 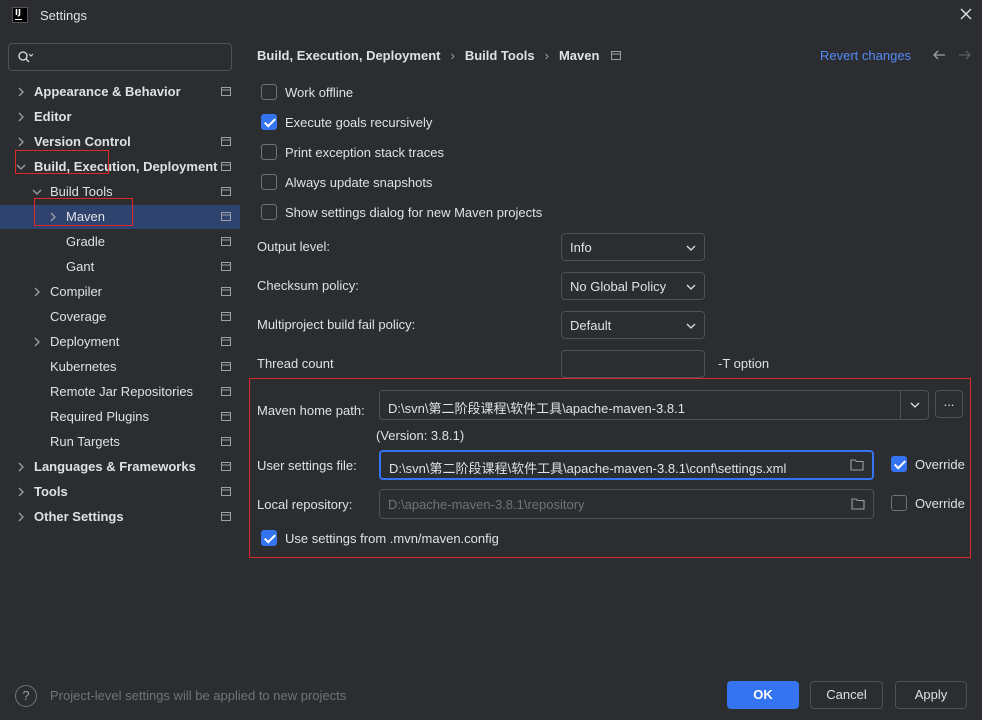 I want to click on print-exception-checkbox, so click(x=269, y=152).